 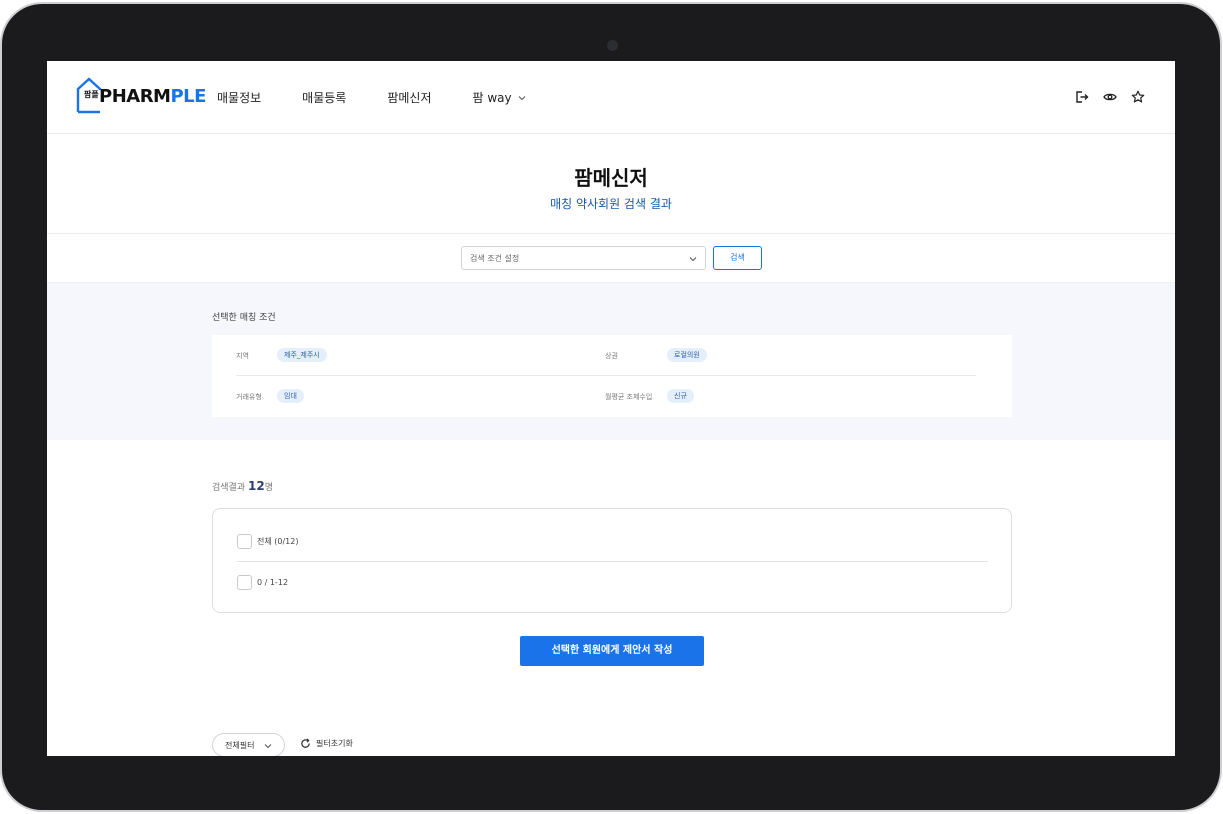 What do you see at coordinates (249, 397) in the screenshot?
I see `condition-key-deal-type: 거래유형` at bounding box center [249, 397].